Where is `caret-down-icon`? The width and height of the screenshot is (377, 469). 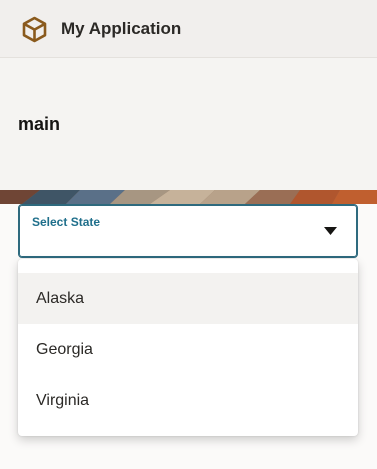
caret-down-icon is located at coordinates (330, 231).